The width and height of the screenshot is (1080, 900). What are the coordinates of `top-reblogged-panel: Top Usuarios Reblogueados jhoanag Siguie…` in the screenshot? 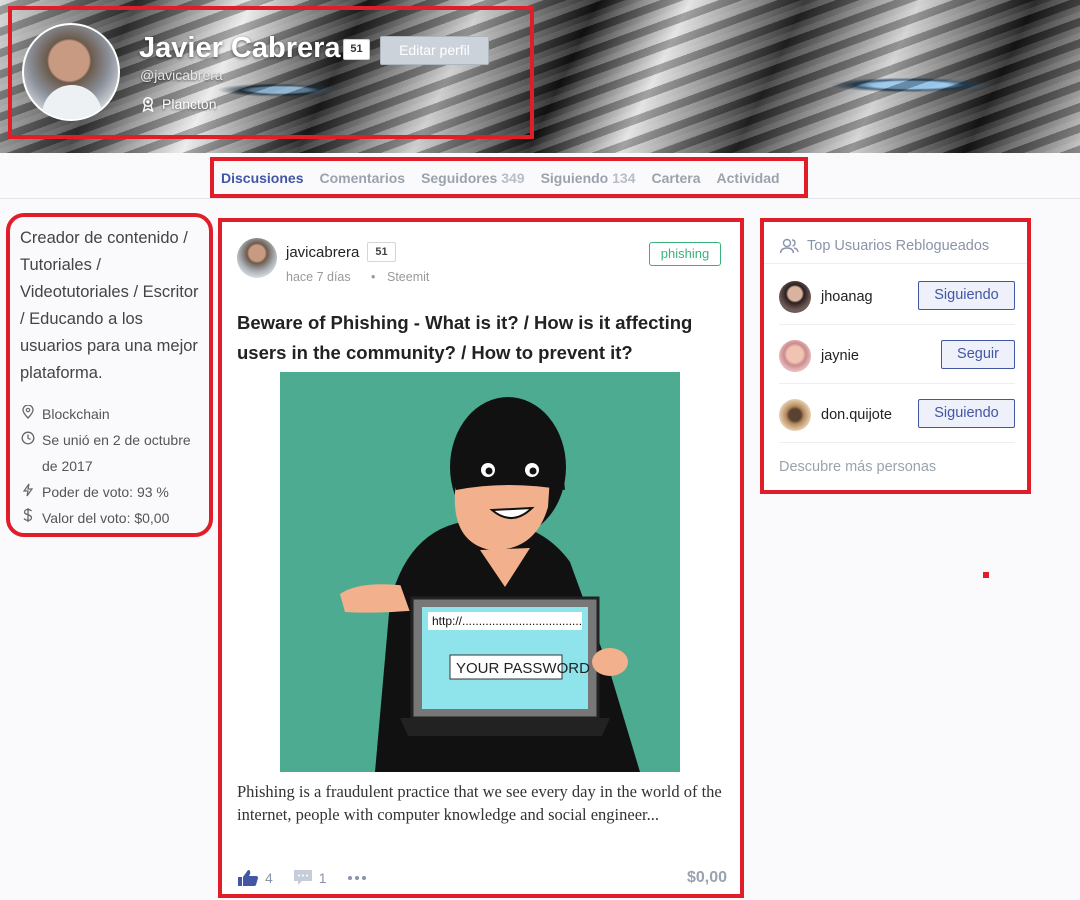 It's located at (895, 356).